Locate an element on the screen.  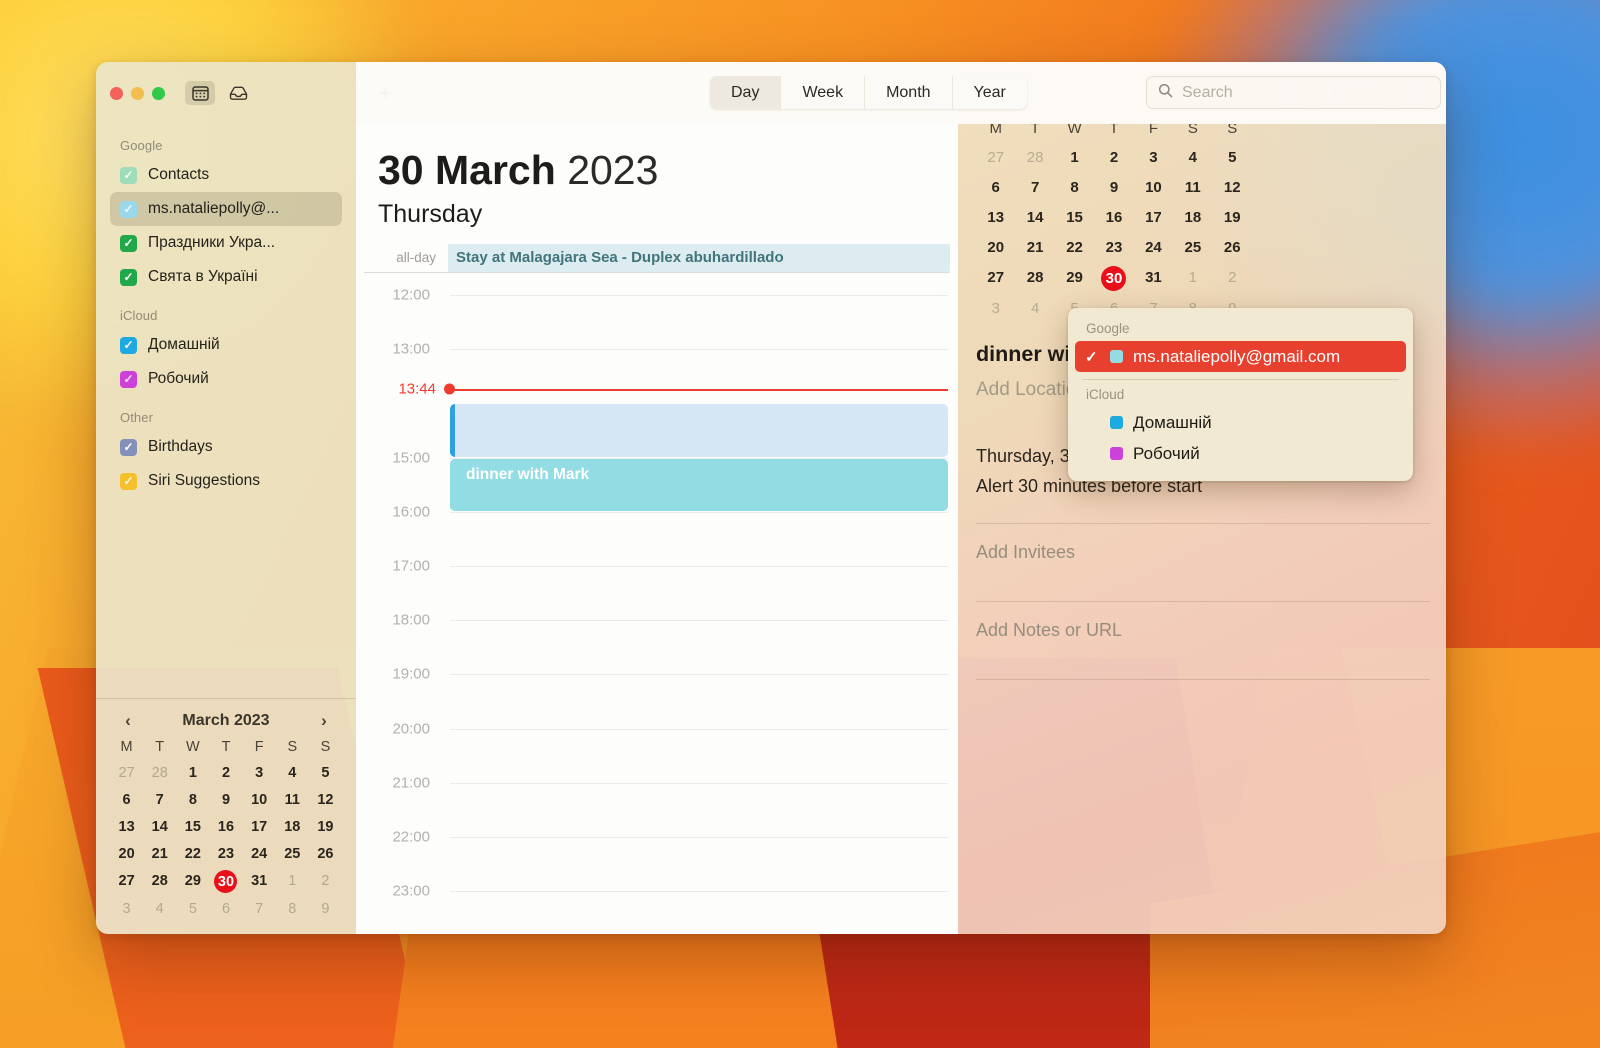
minimize-button is located at coordinates (137, 93).